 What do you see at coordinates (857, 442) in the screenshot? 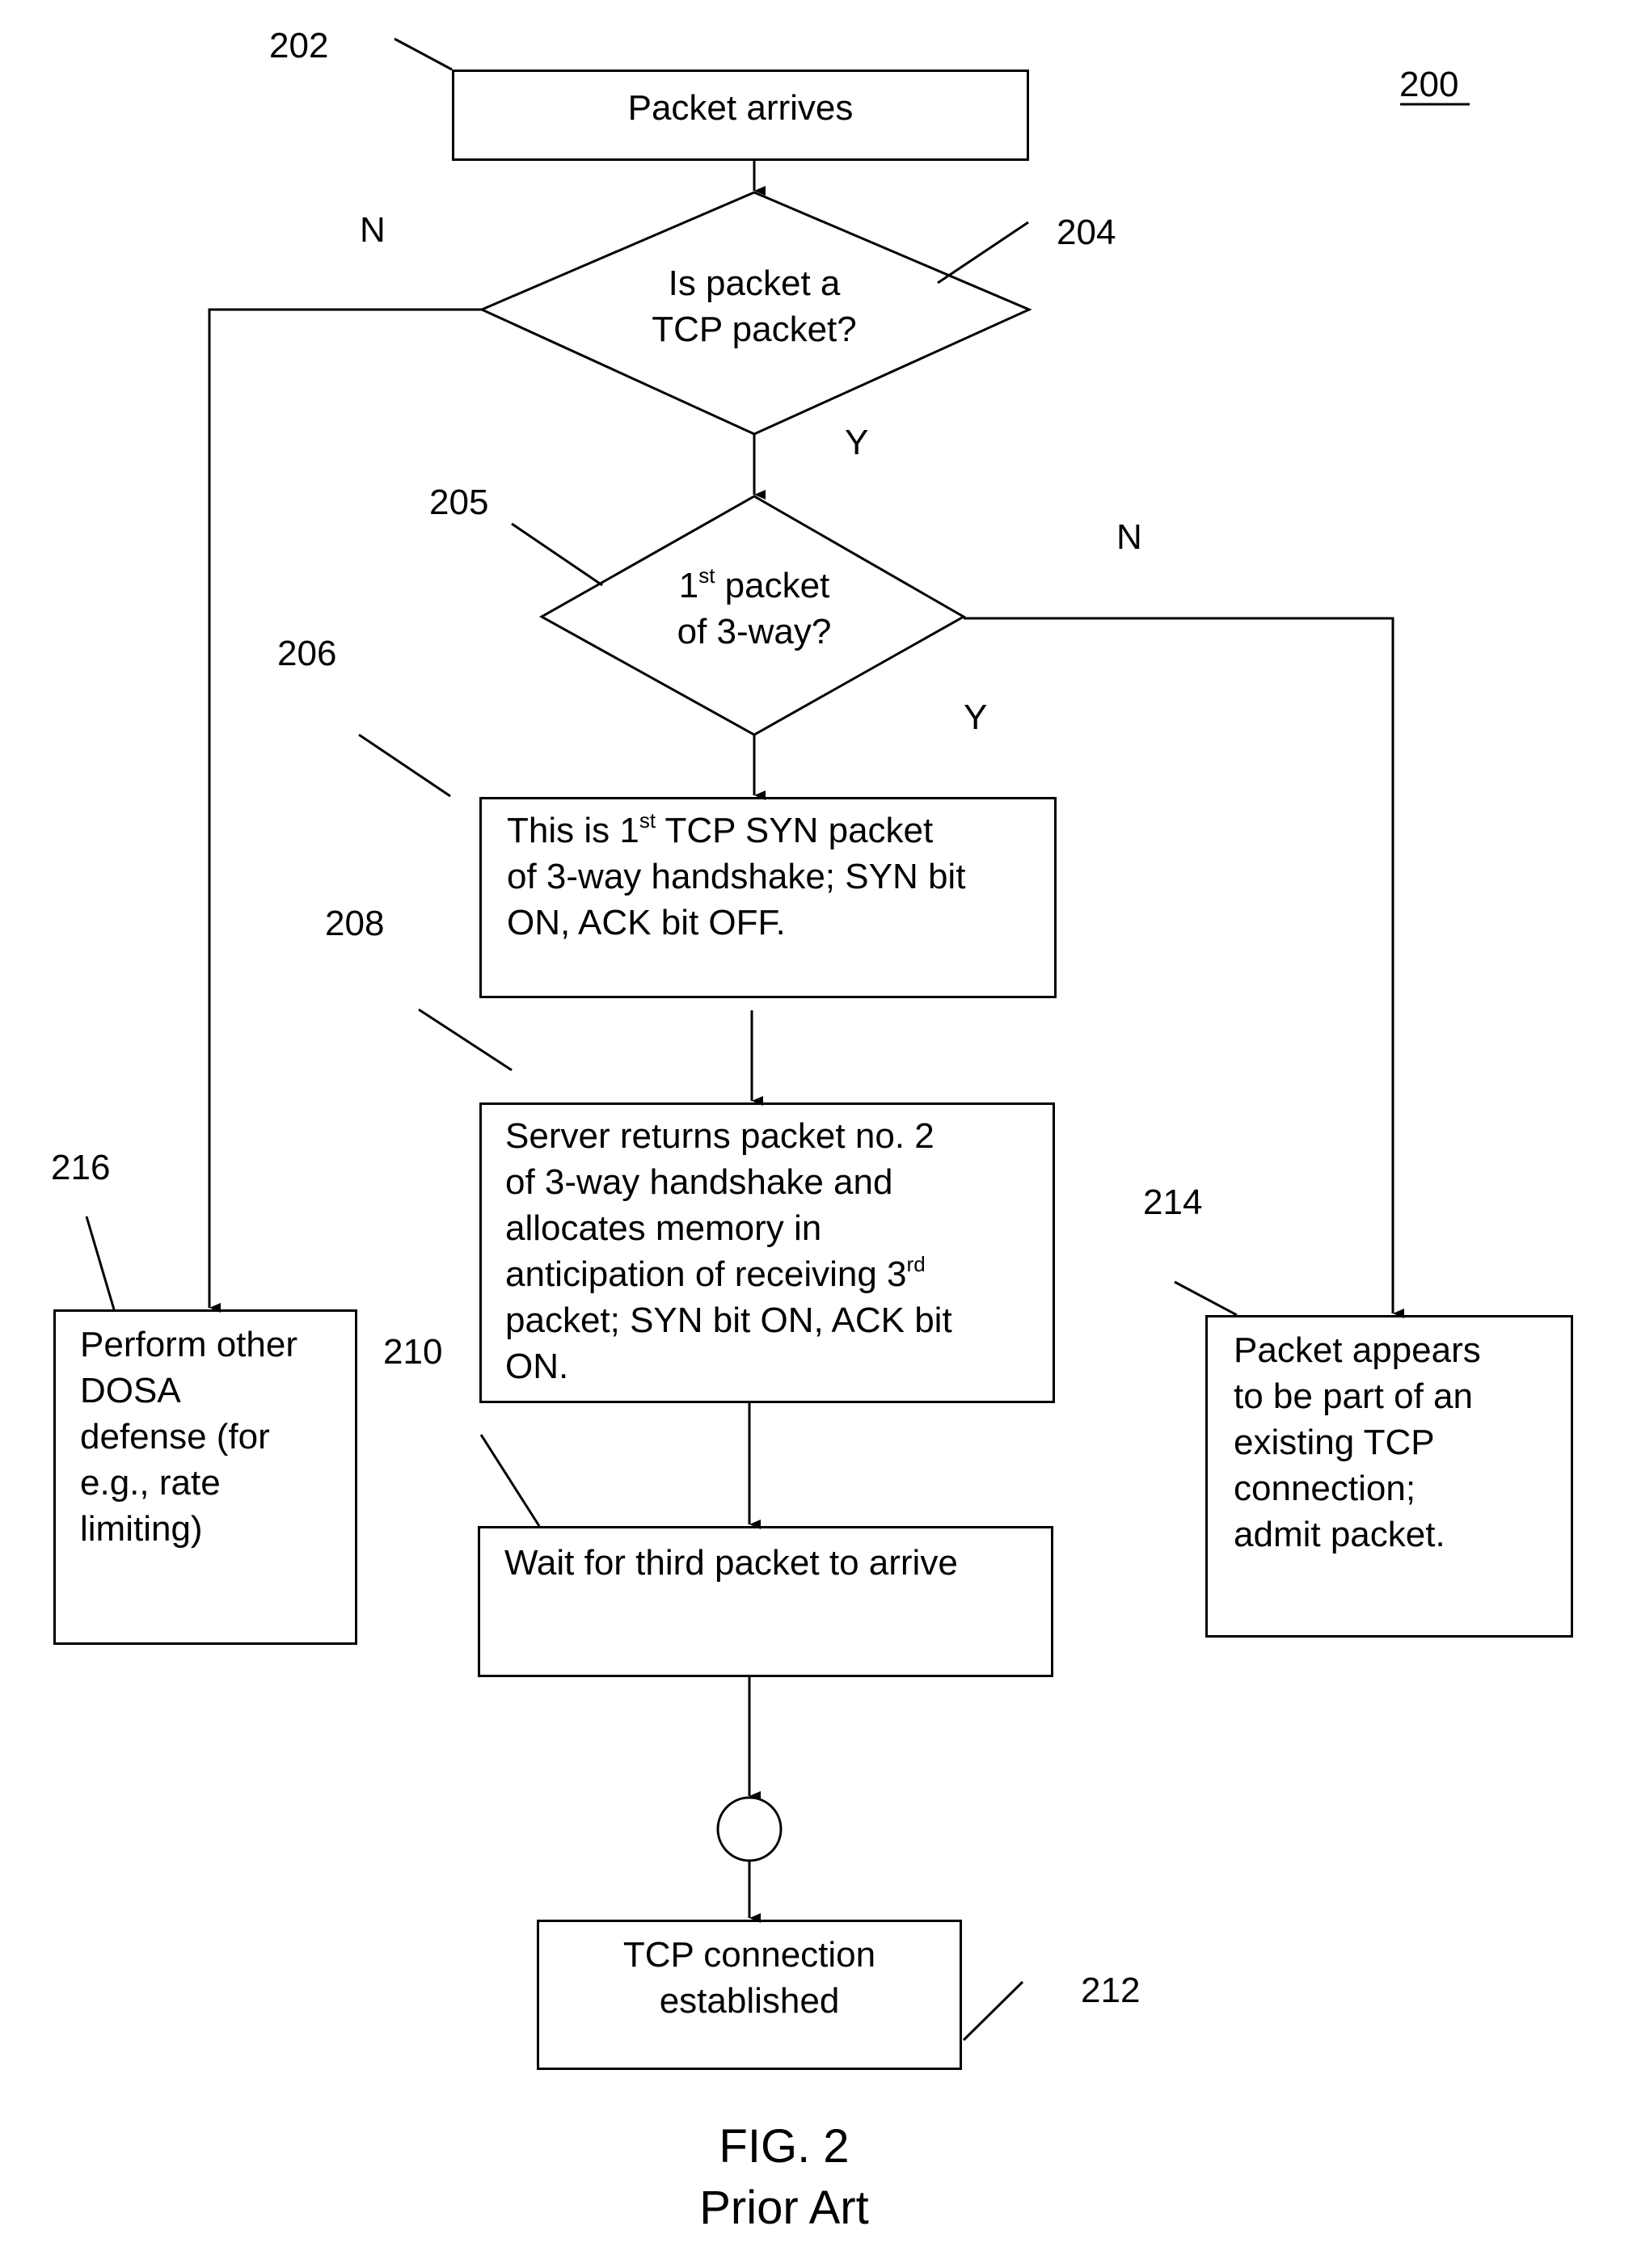
I see `edge-label-204-yes: Y` at bounding box center [857, 442].